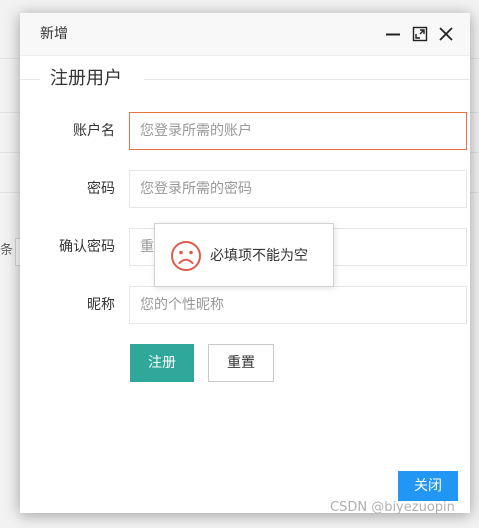 The width and height of the screenshot is (479, 528). What do you see at coordinates (86, 78) in the screenshot?
I see `form-legend: 注册用户` at bounding box center [86, 78].